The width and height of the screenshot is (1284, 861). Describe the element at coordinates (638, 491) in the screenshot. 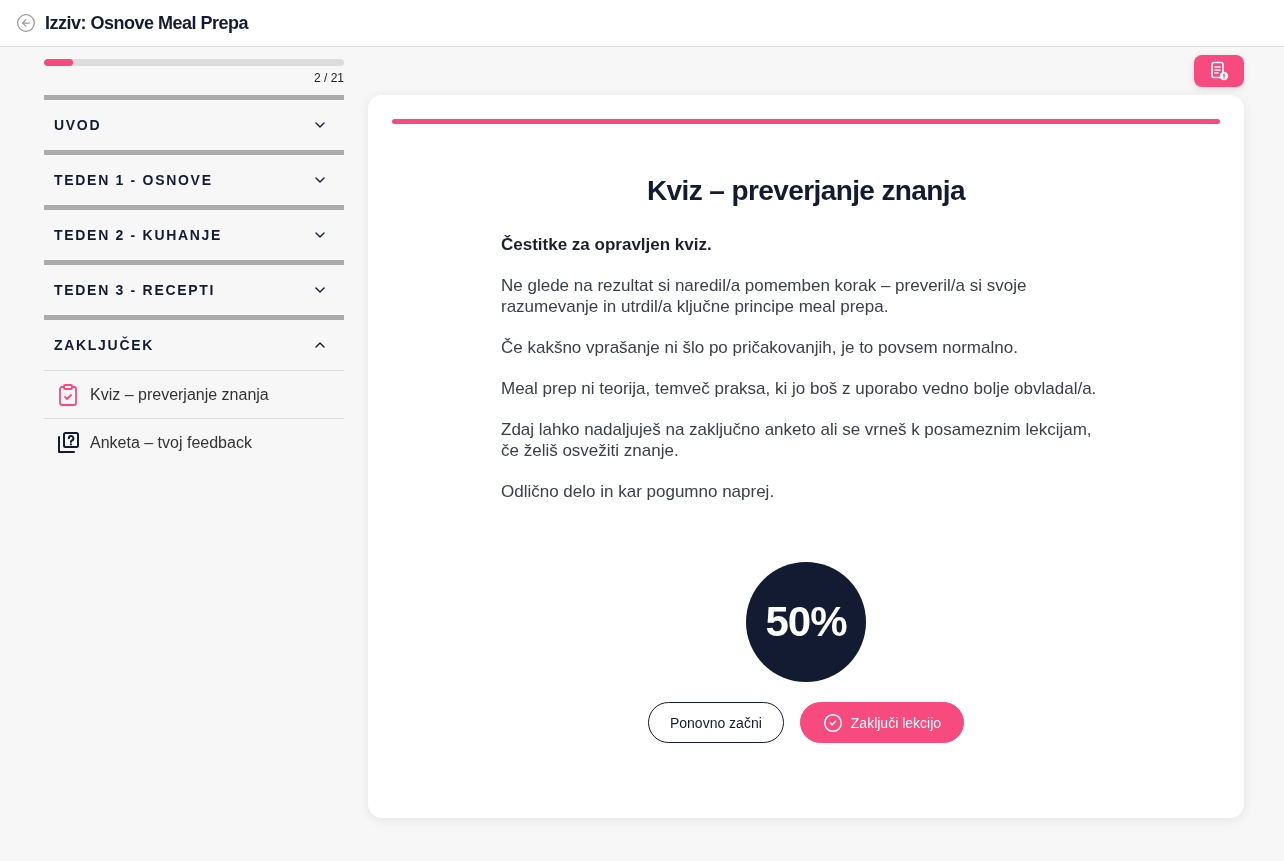

I see `paragraph: Odlično delo in kar pogumno naprej.` at that location.